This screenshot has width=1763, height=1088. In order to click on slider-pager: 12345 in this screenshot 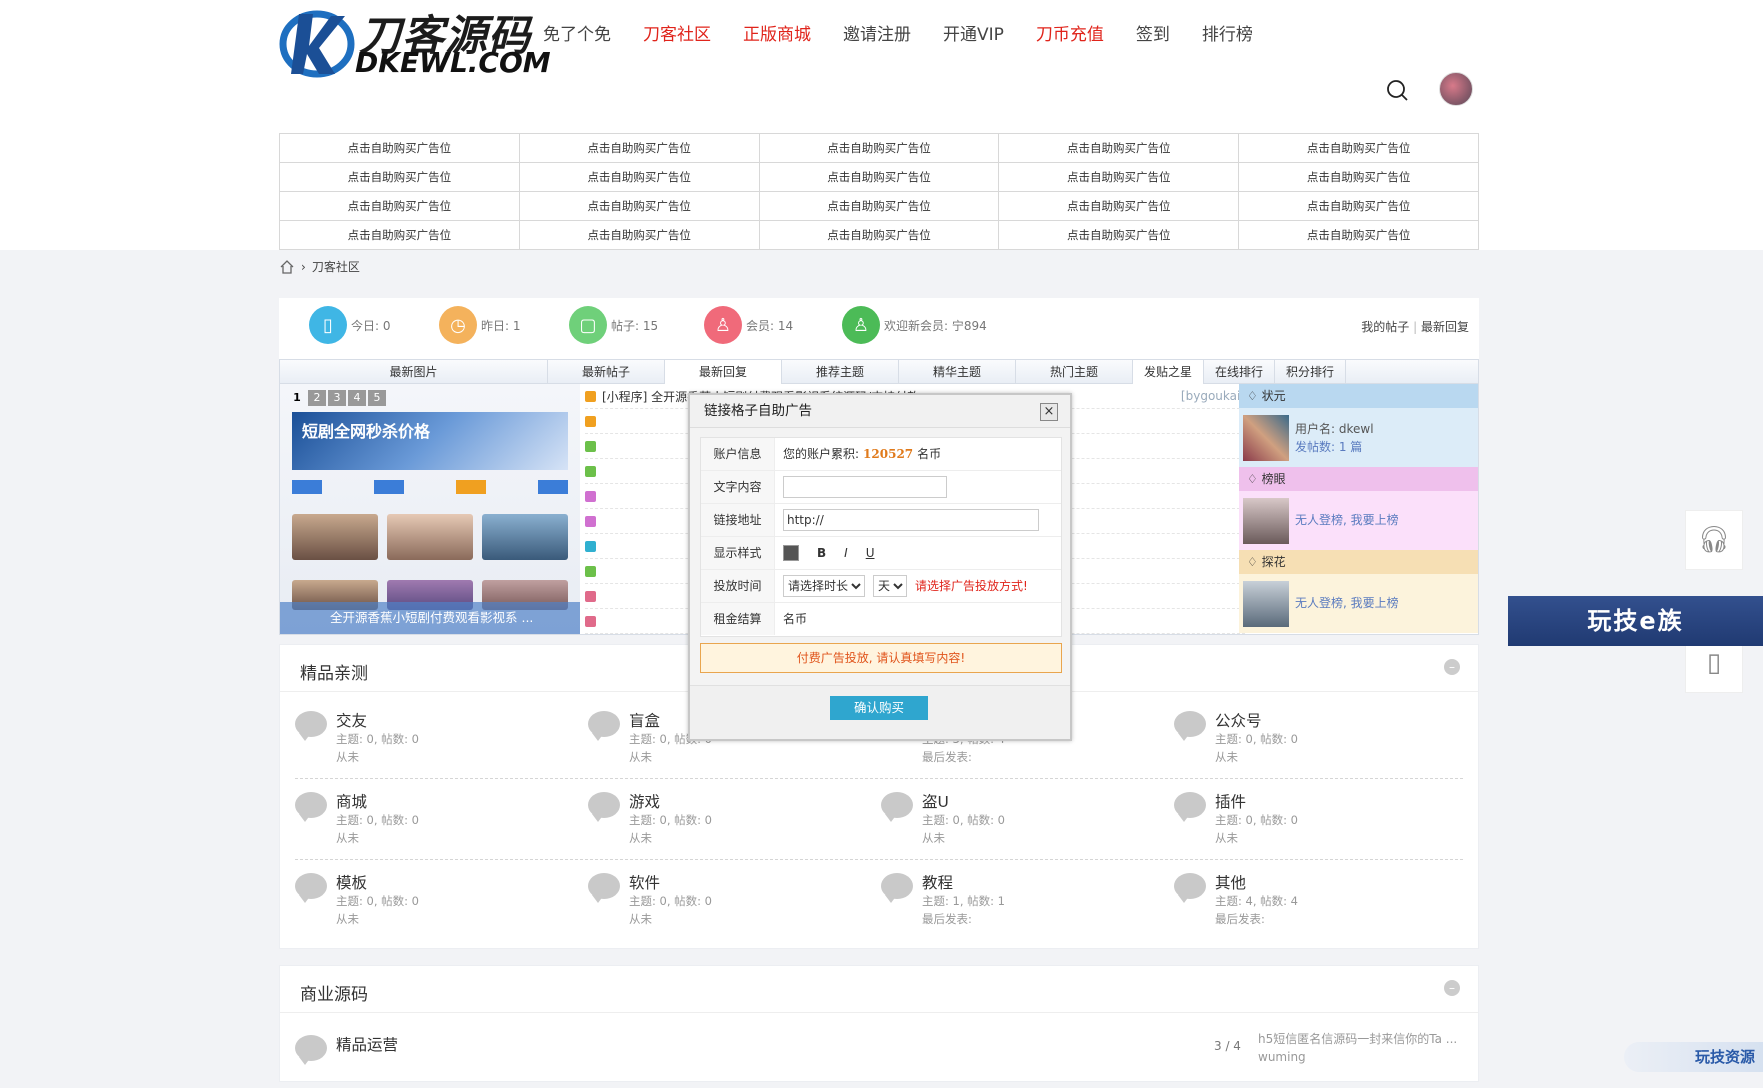, I will do `click(337, 398)`.